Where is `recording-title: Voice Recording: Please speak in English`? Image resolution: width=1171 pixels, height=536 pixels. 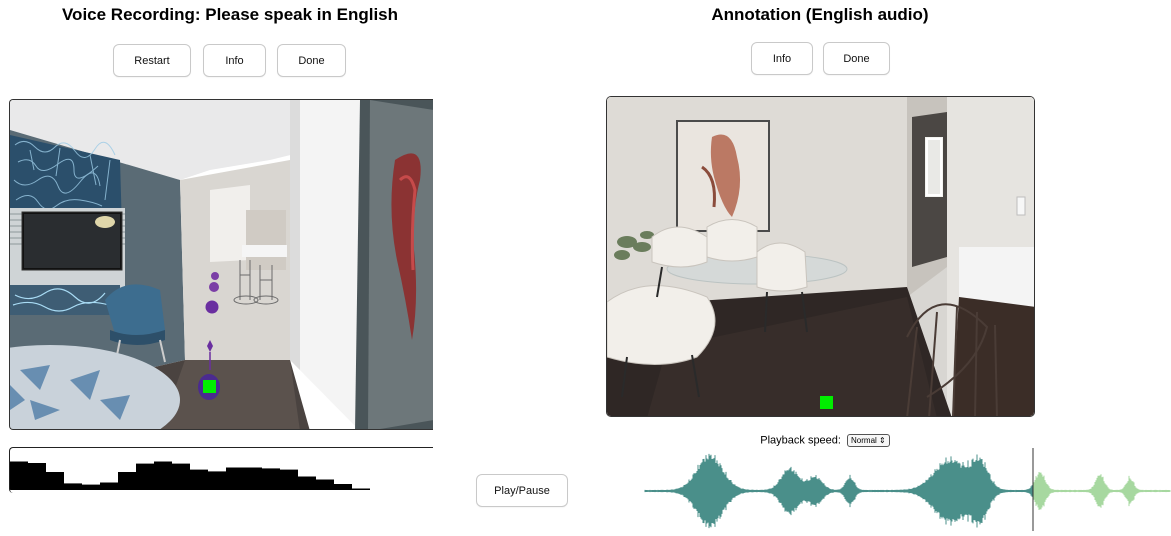 recording-title: Voice Recording: Please speak in English is located at coordinates (229, 14).